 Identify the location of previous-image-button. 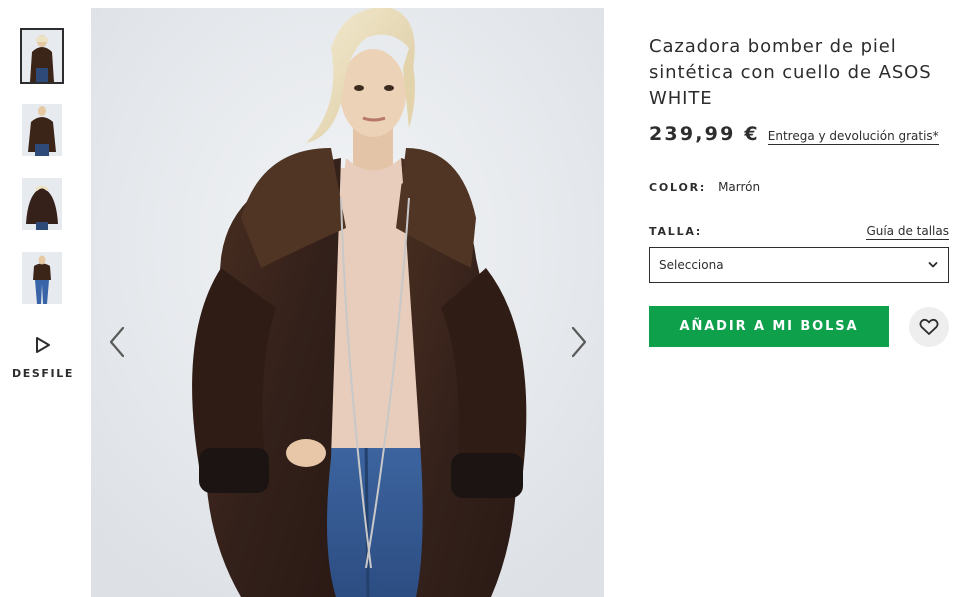
(118, 342).